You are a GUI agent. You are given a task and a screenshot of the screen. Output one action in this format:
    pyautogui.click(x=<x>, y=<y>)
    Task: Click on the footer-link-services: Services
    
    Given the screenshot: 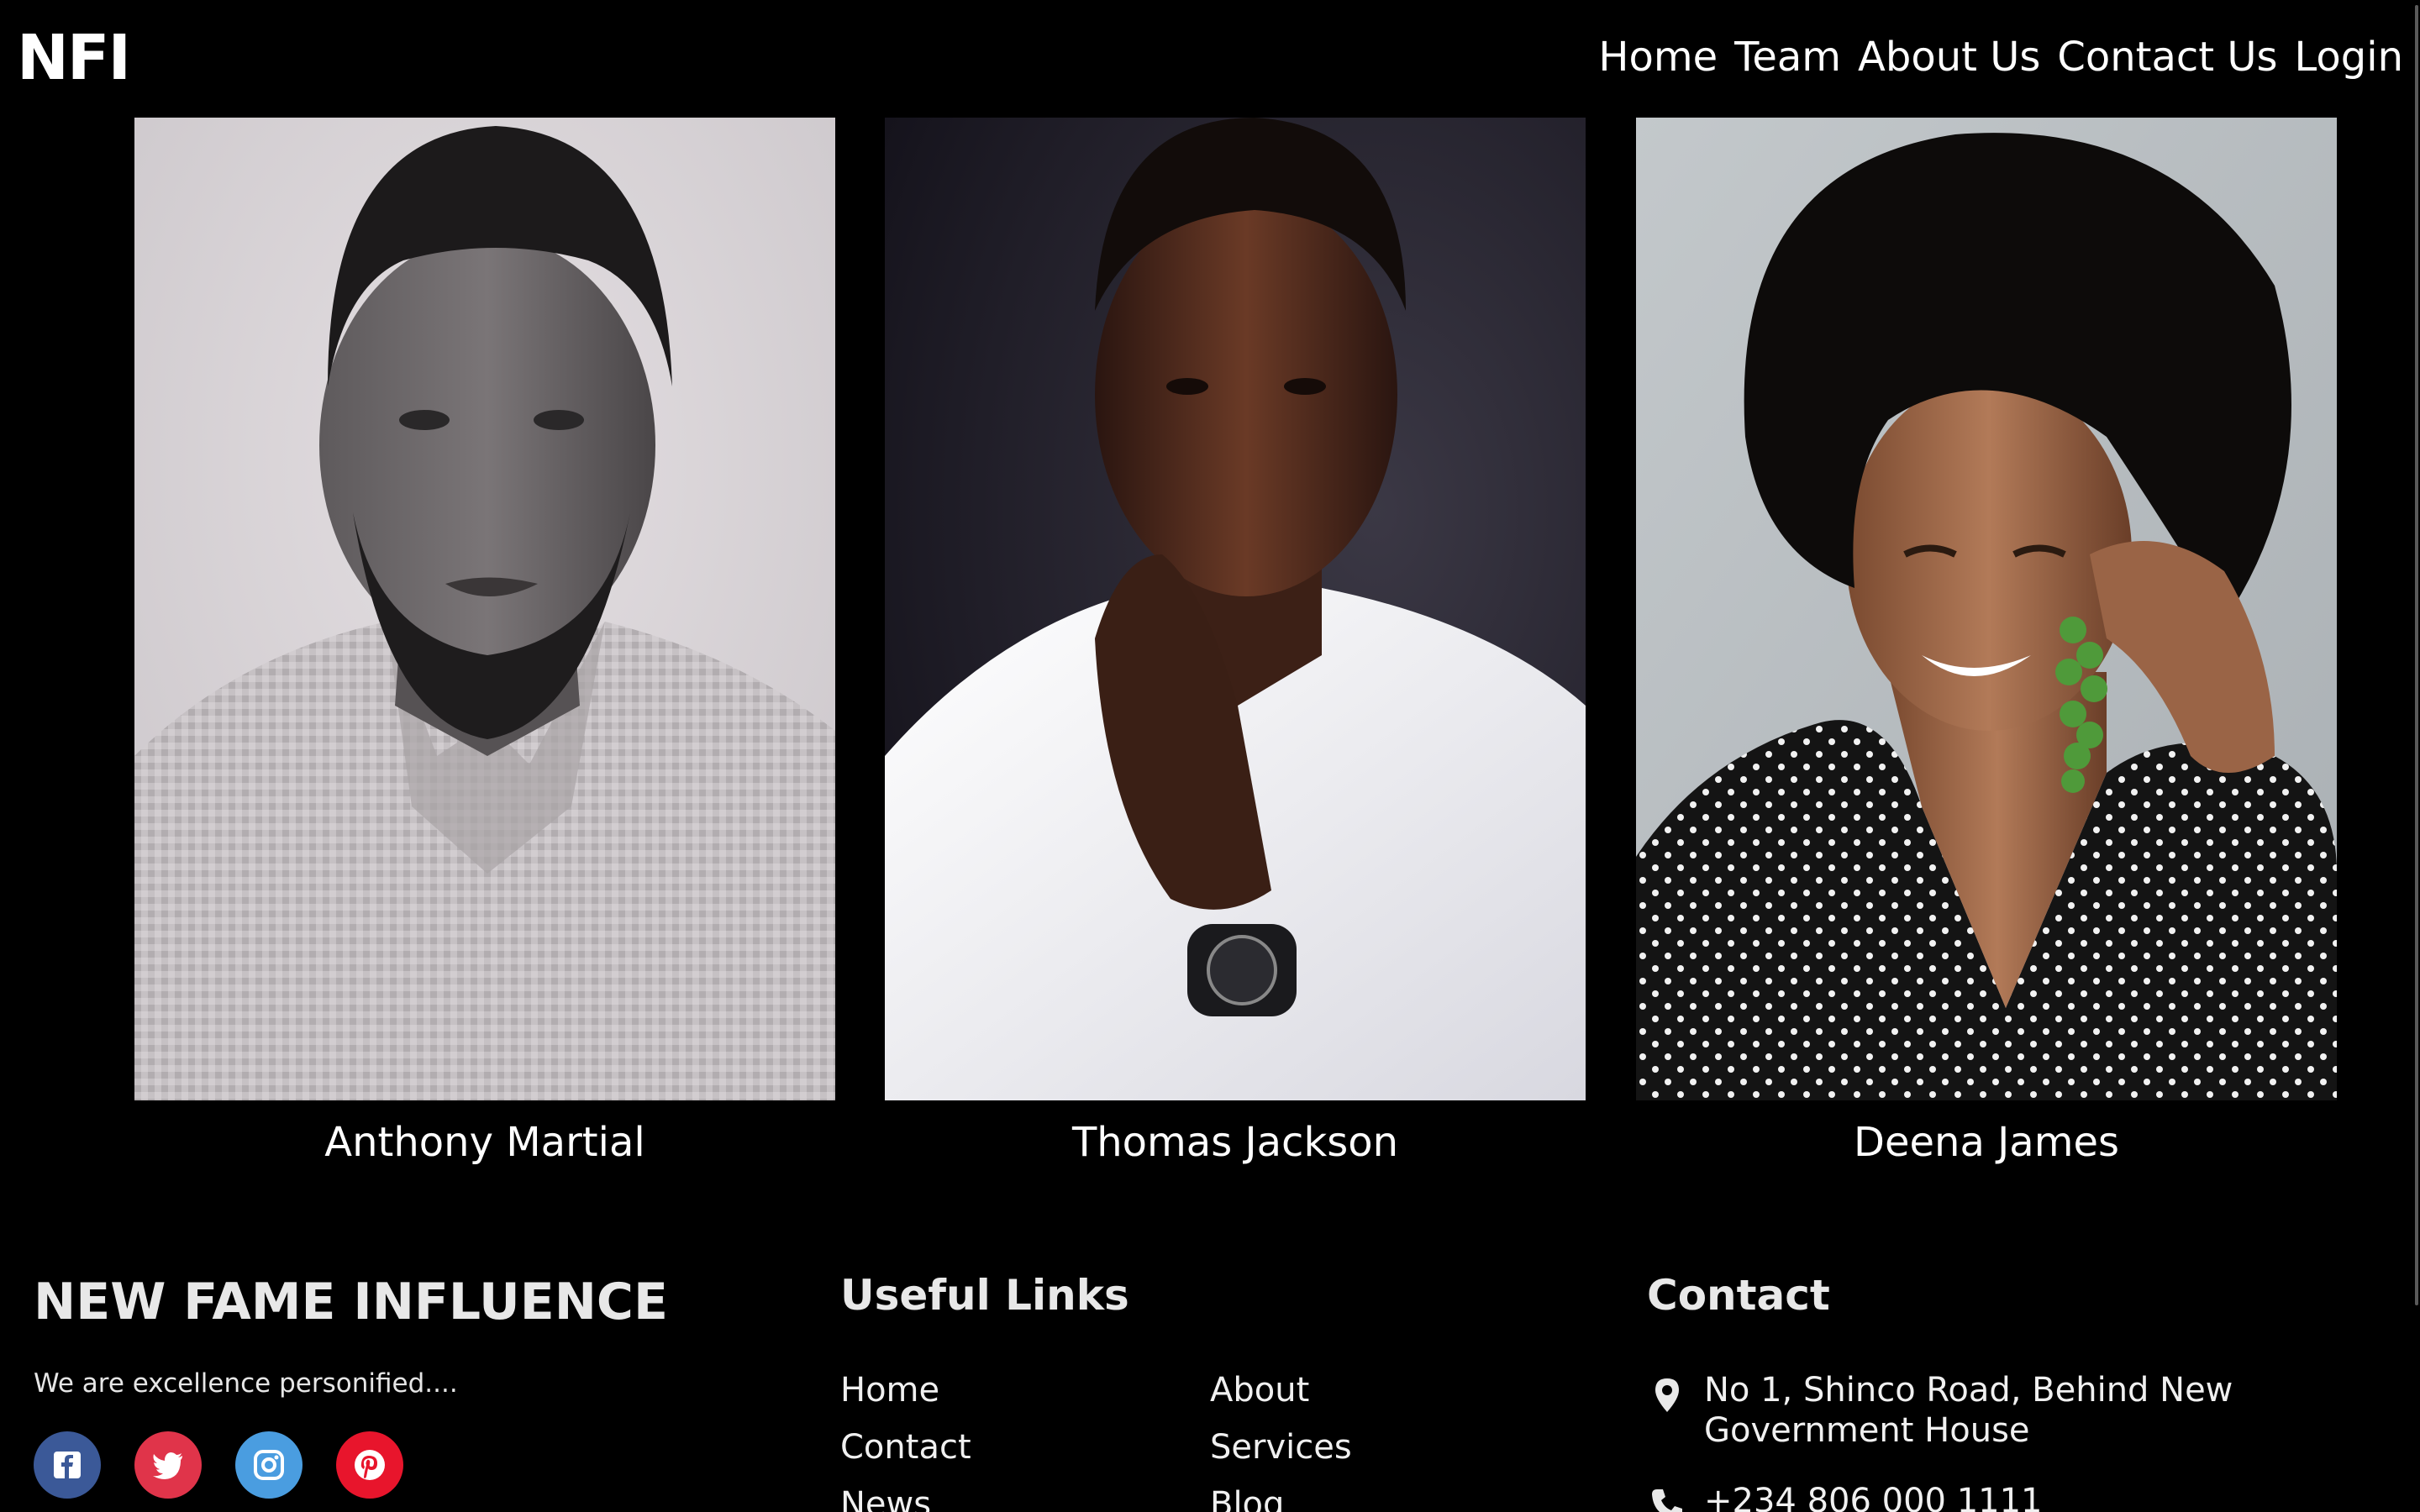 What is the action you would take?
    pyautogui.click(x=1281, y=1447)
    